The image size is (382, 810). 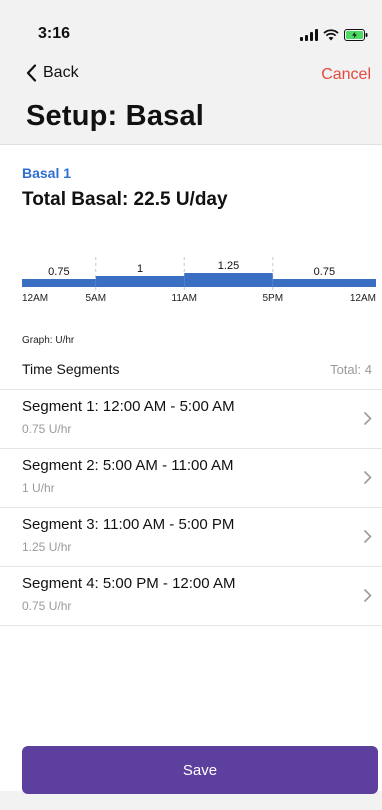 What do you see at coordinates (191, 537) in the screenshot?
I see `segment-row-3: Segment 3: 11:00 AM - 5:00 PM 1.25 U/hr` at bounding box center [191, 537].